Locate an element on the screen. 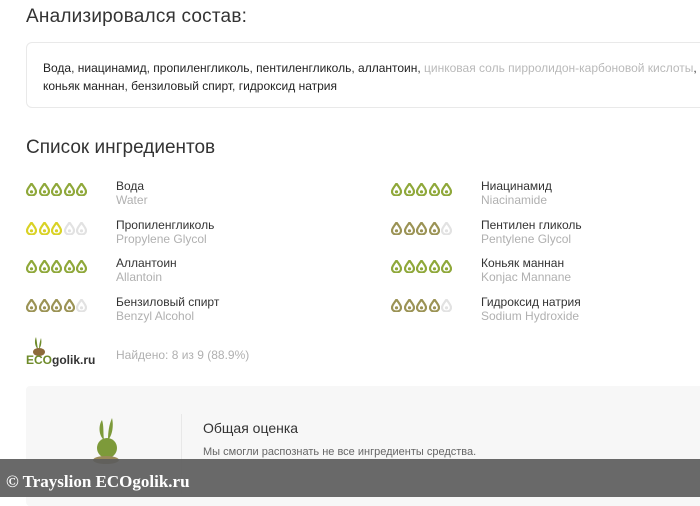 Image resolution: width=700 pixels, height=506 pixels. ingredient-name-ru: Гидроксид натрия is located at coordinates (590, 302).